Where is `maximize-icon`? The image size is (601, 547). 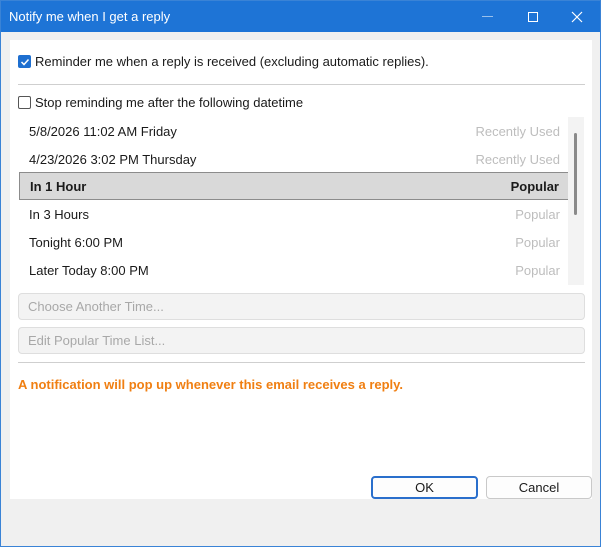
maximize-icon is located at coordinates (533, 16).